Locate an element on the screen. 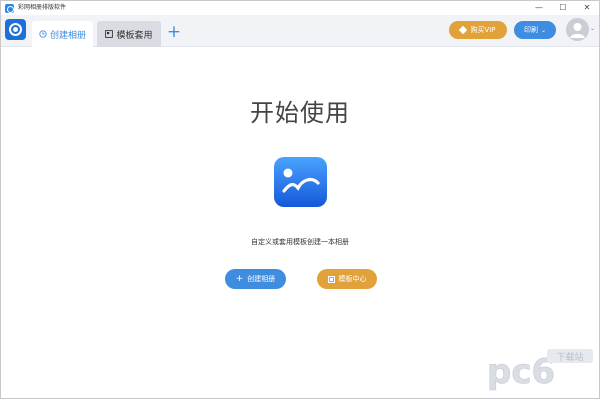  buy-vip-label: 购买VIP is located at coordinates (483, 30).